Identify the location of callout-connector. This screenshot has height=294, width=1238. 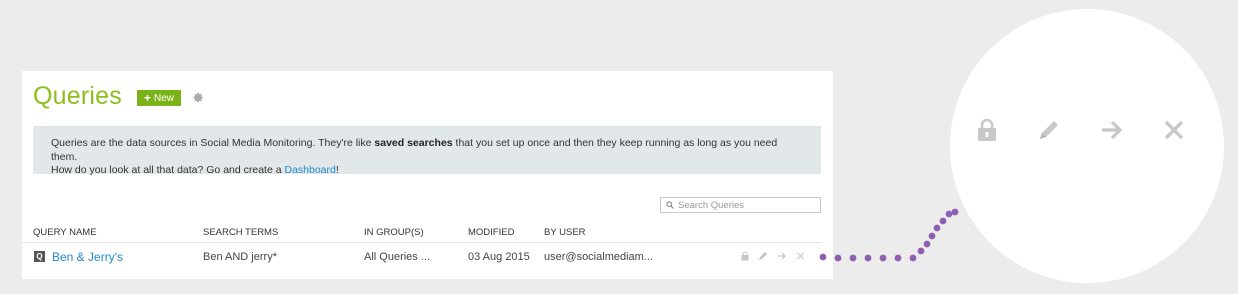
(889, 235).